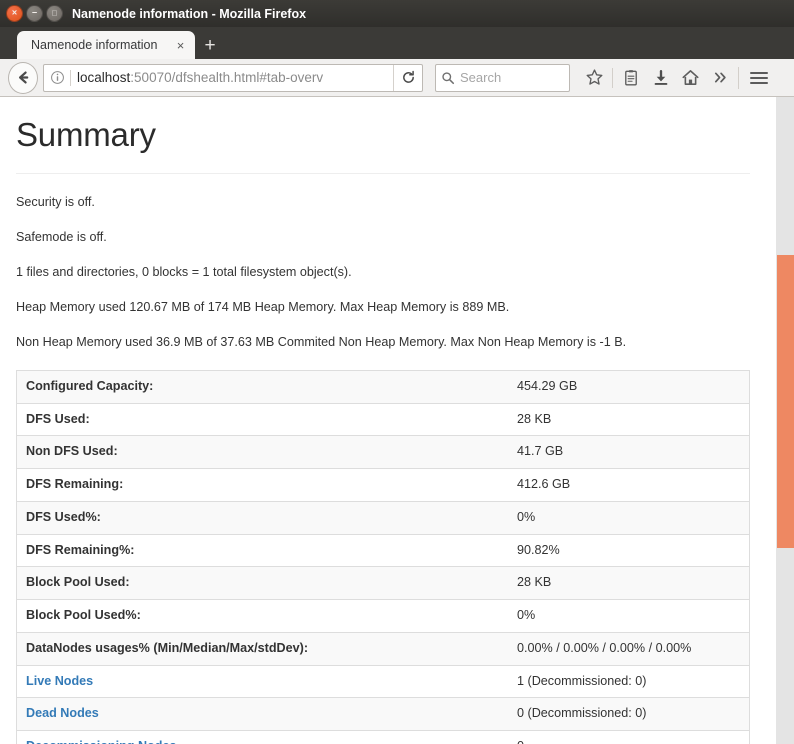  What do you see at coordinates (383, 173) in the screenshot?
I see `title-divider` at bounding box center [383, 173].